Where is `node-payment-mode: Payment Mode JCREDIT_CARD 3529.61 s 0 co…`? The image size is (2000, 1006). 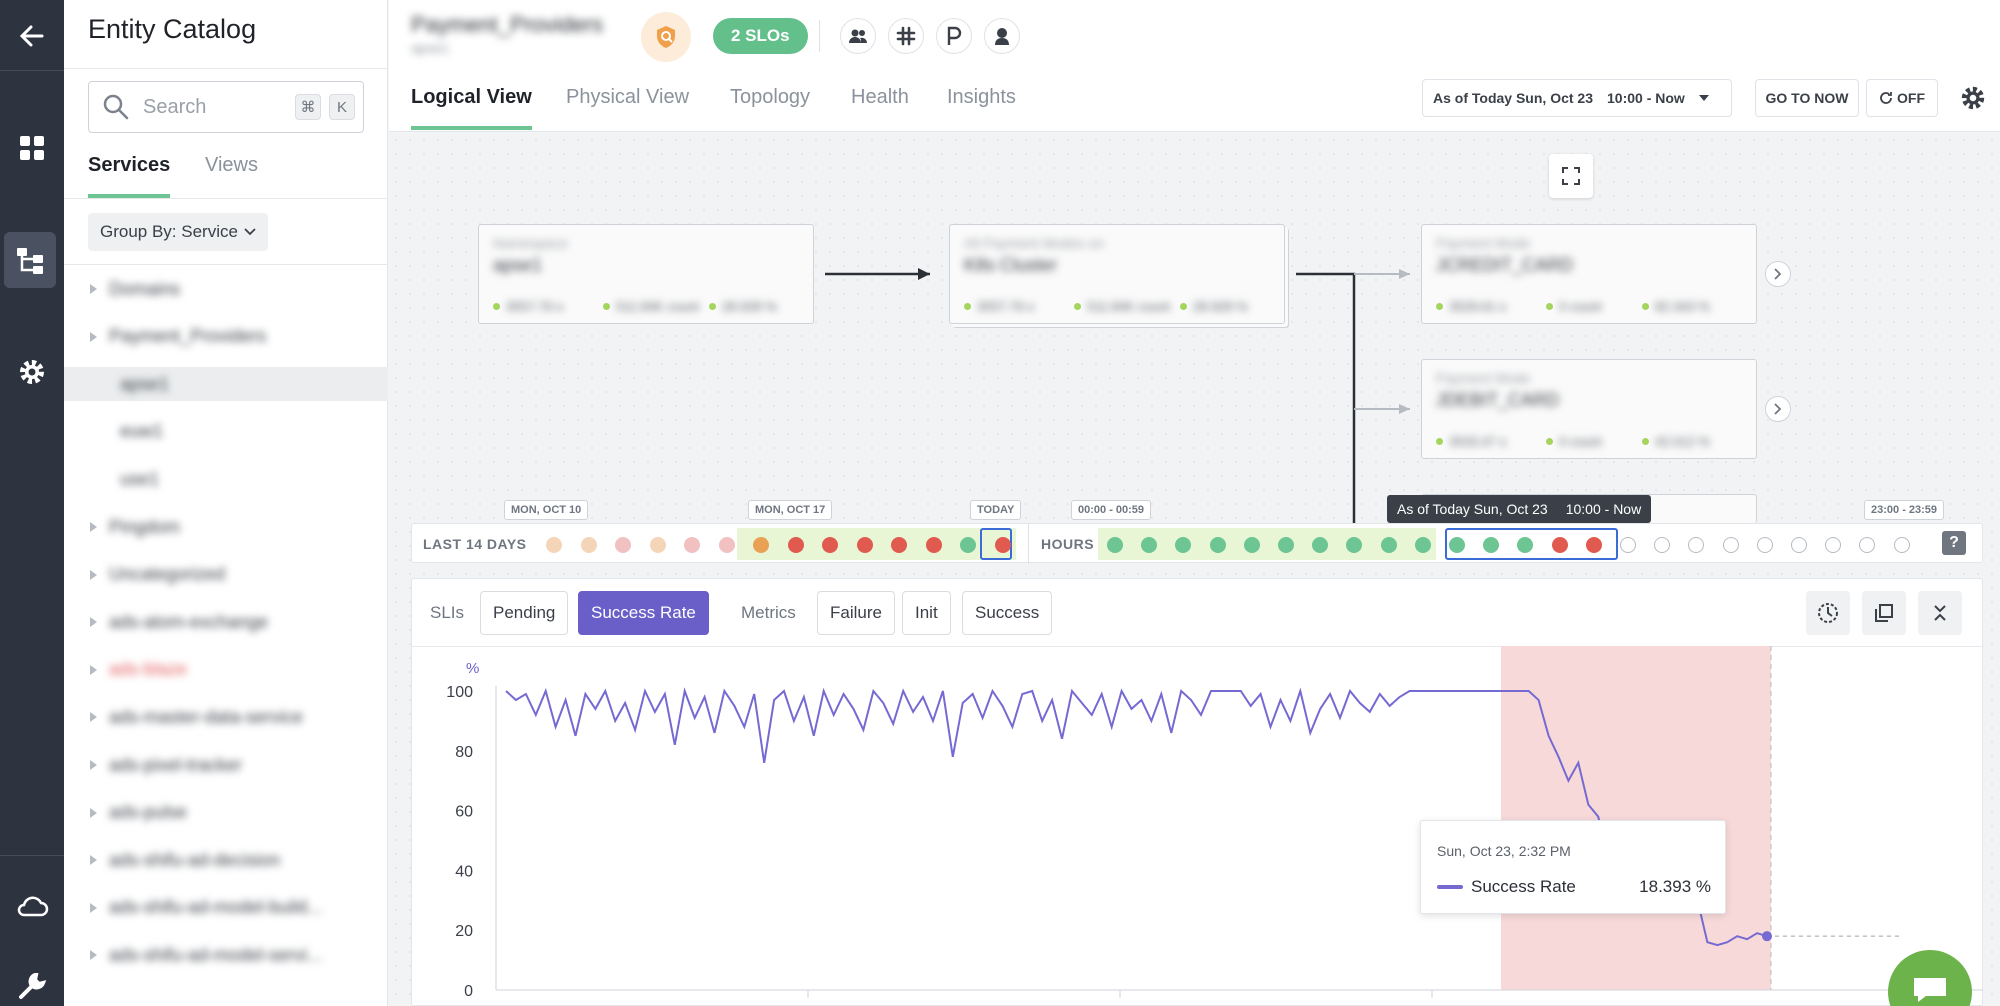 node-payment-mode: Payment Mode JCREDIT_CARD 3529.61 s 0 co… is located at coordinates (1589, 274).